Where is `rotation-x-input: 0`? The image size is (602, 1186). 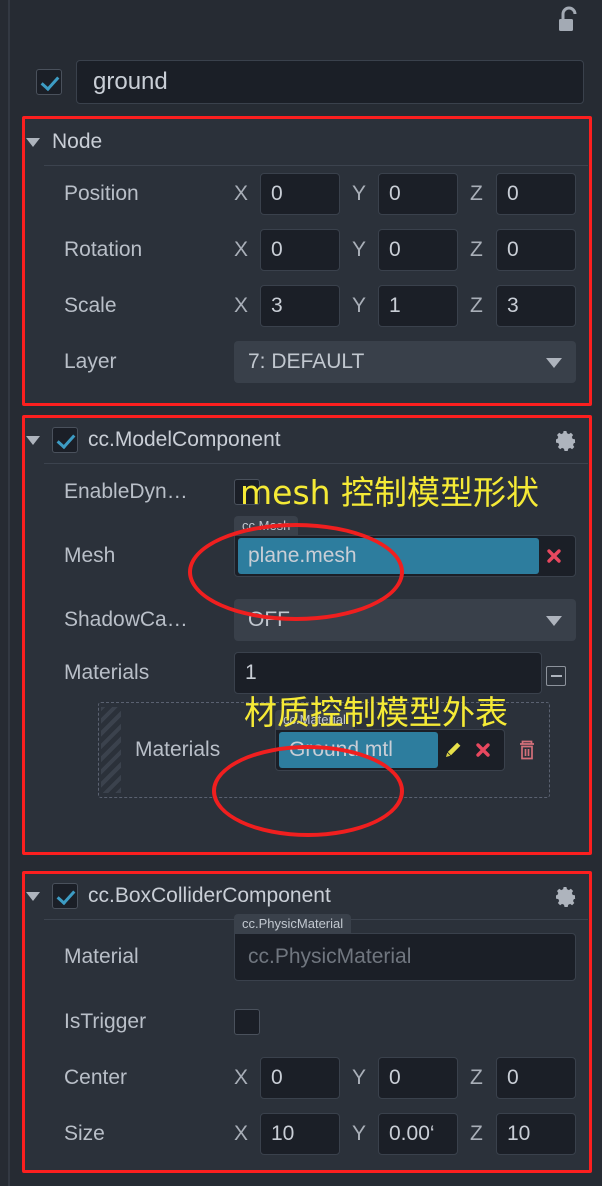
rotation-x-input: 0 is located at coordinates (300, 250).